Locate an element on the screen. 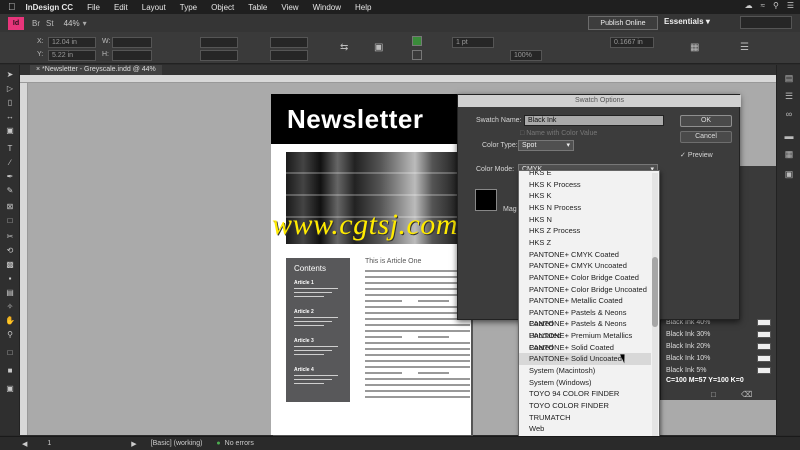 The width and height of the screenshot is (800, 450). swatches-panel-icon: ▦ is located at coordinates (789, 154).